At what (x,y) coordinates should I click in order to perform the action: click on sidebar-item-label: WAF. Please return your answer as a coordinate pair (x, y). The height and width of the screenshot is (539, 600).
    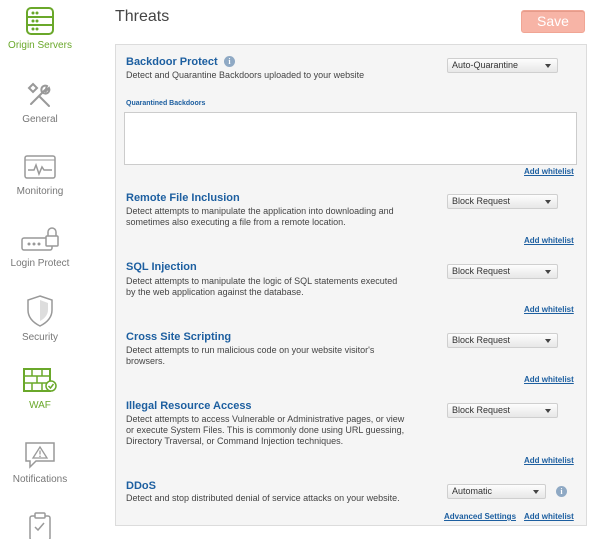
    Looking at the image, I should click on (40, 405).